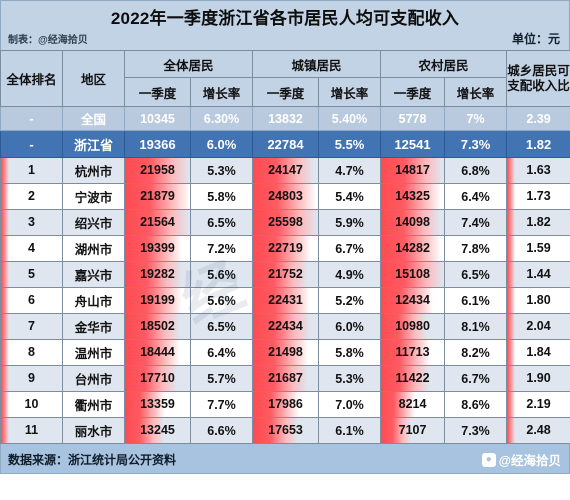  What do you see at coordinates (157, 404) in the screenshot?
I see `all-quarter-cell: 13359` at bounding box center [157, 404].